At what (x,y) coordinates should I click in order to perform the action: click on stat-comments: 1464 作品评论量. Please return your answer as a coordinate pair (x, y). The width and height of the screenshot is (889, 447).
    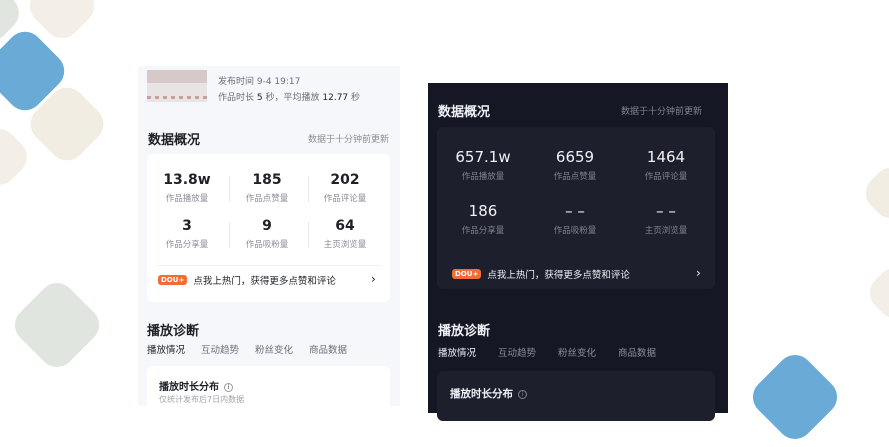
    Looking at the image, I should click on (666, 165).